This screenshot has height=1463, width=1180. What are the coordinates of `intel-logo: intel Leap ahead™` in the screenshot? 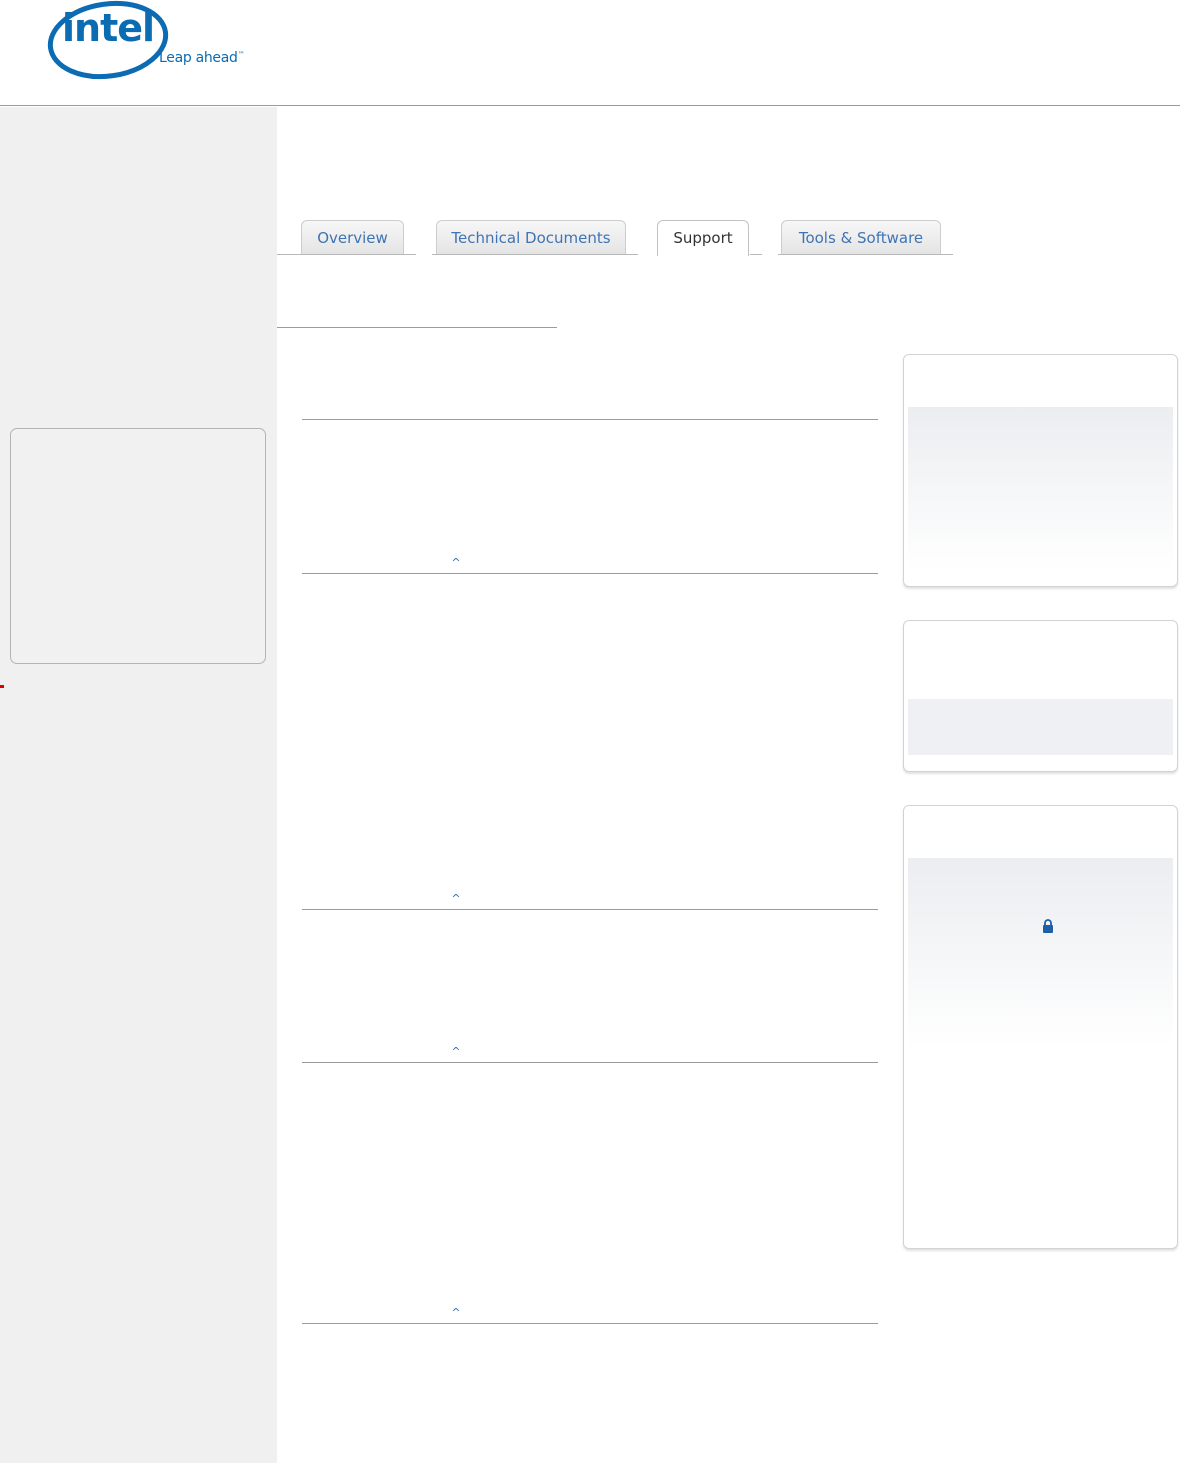 It's located at (151, 42).